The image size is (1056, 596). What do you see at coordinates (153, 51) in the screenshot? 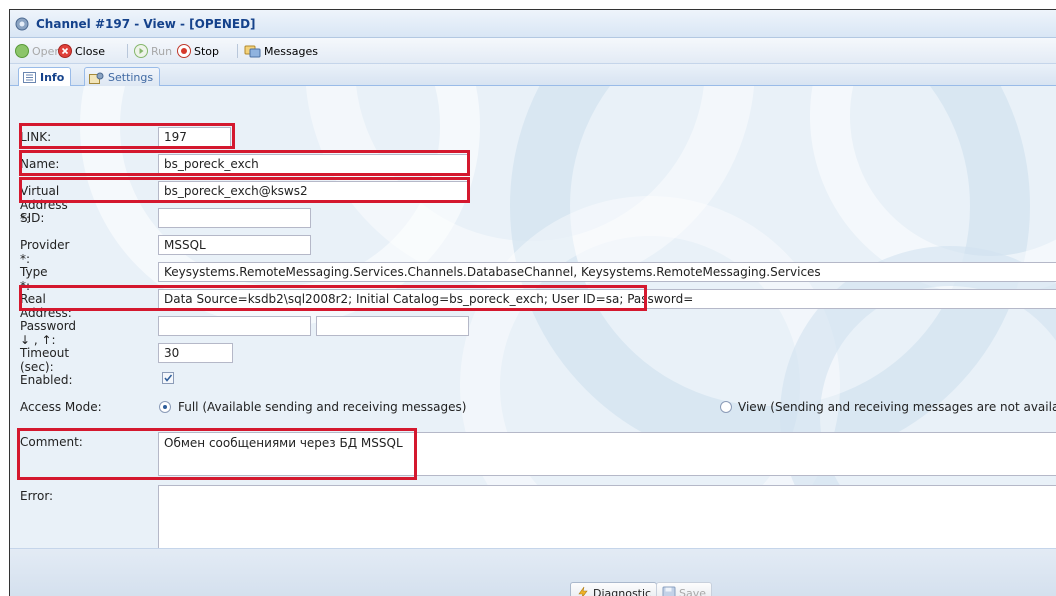
I see `run-button: Run` at bounding box center [153, 51].